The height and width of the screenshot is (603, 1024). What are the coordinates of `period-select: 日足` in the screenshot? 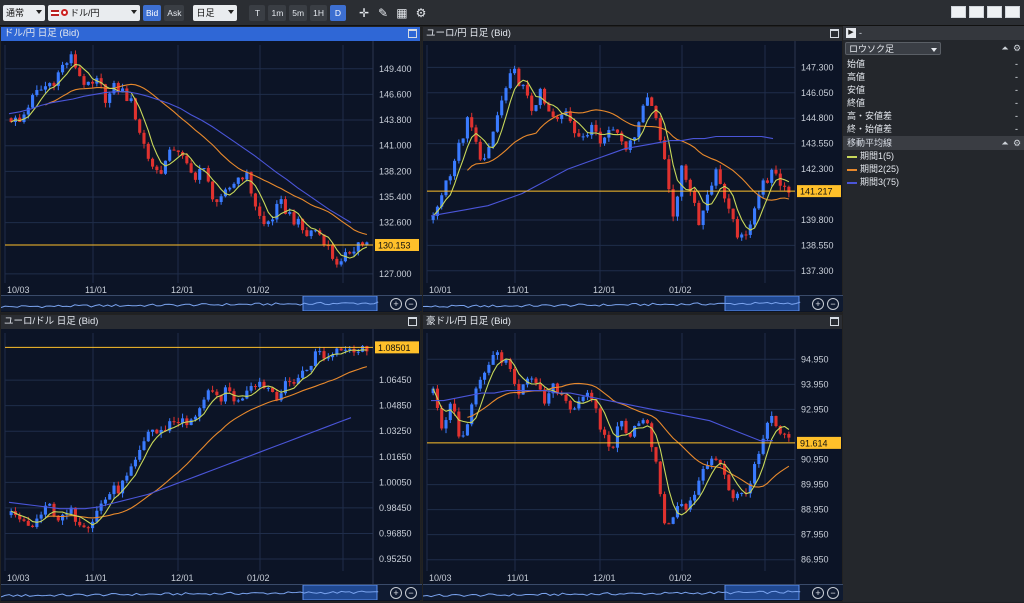 It's located at (215, 12).